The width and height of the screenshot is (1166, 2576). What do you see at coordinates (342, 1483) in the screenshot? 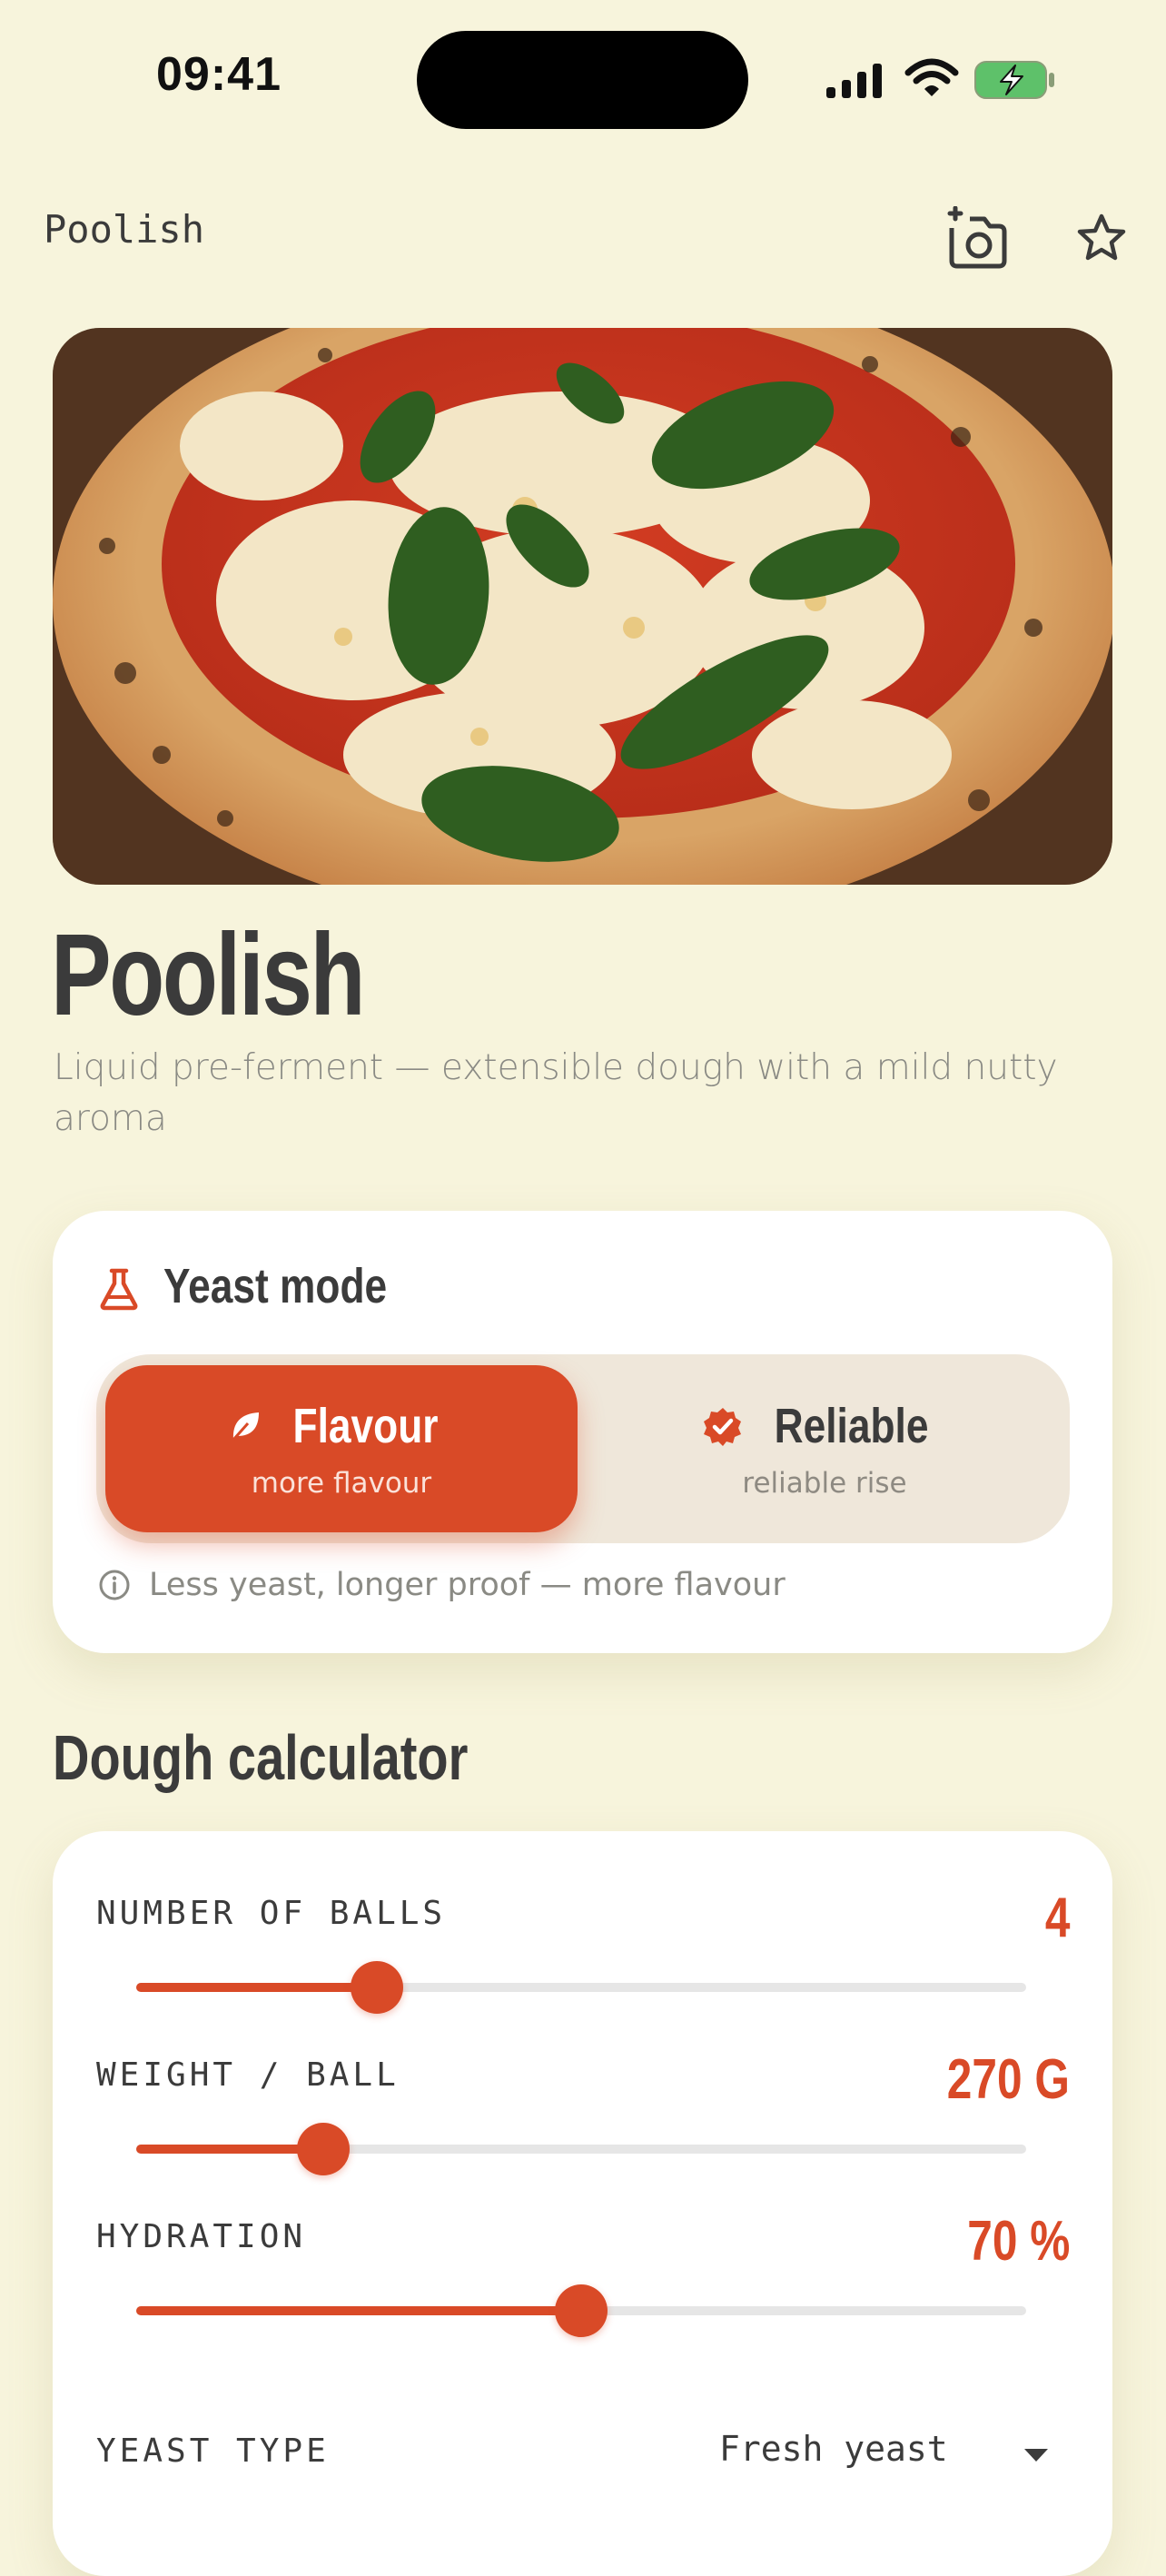
I see `flavour-option-sublabel: more flavour` at bounding box center [342, 1483].